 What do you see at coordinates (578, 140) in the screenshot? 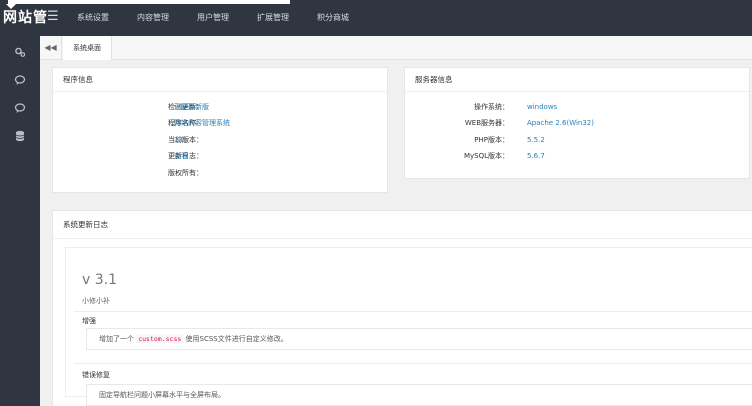
I see `info-row: PHP版本： 5.5.2` at bounding box center [578, 140].